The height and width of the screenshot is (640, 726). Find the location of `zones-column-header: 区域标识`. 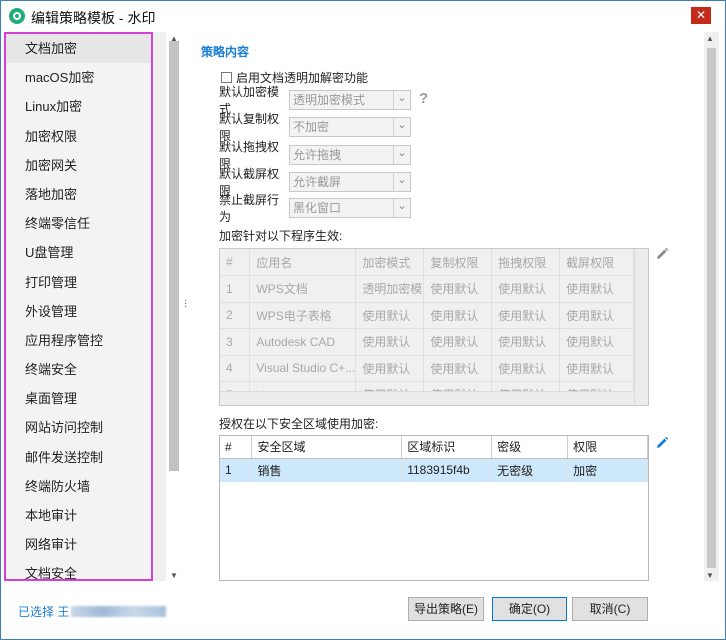

zones-column-header: 区域标识 is located at coordinates (447, 447).